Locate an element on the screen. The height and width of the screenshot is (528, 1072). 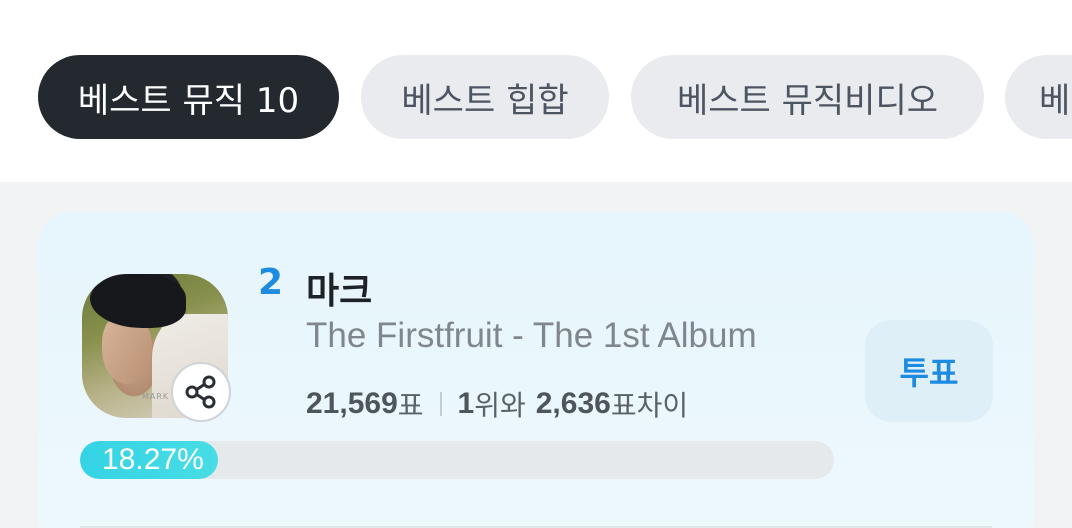
tab-best-music-10: 베스트 뮤직 10 is located at coordinates (188, 97).